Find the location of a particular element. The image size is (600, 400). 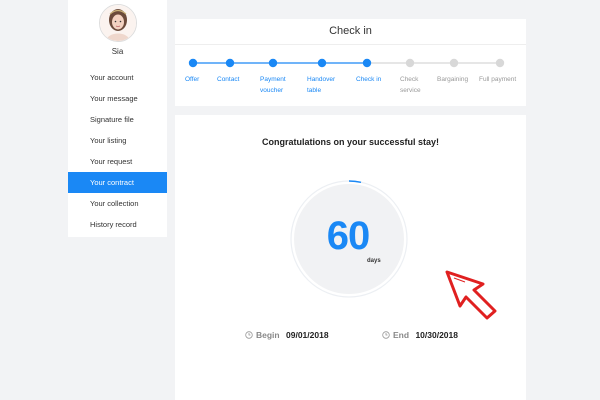

begin-date-row: Begin 09/01/2018 is located at coordinates (287, 335).